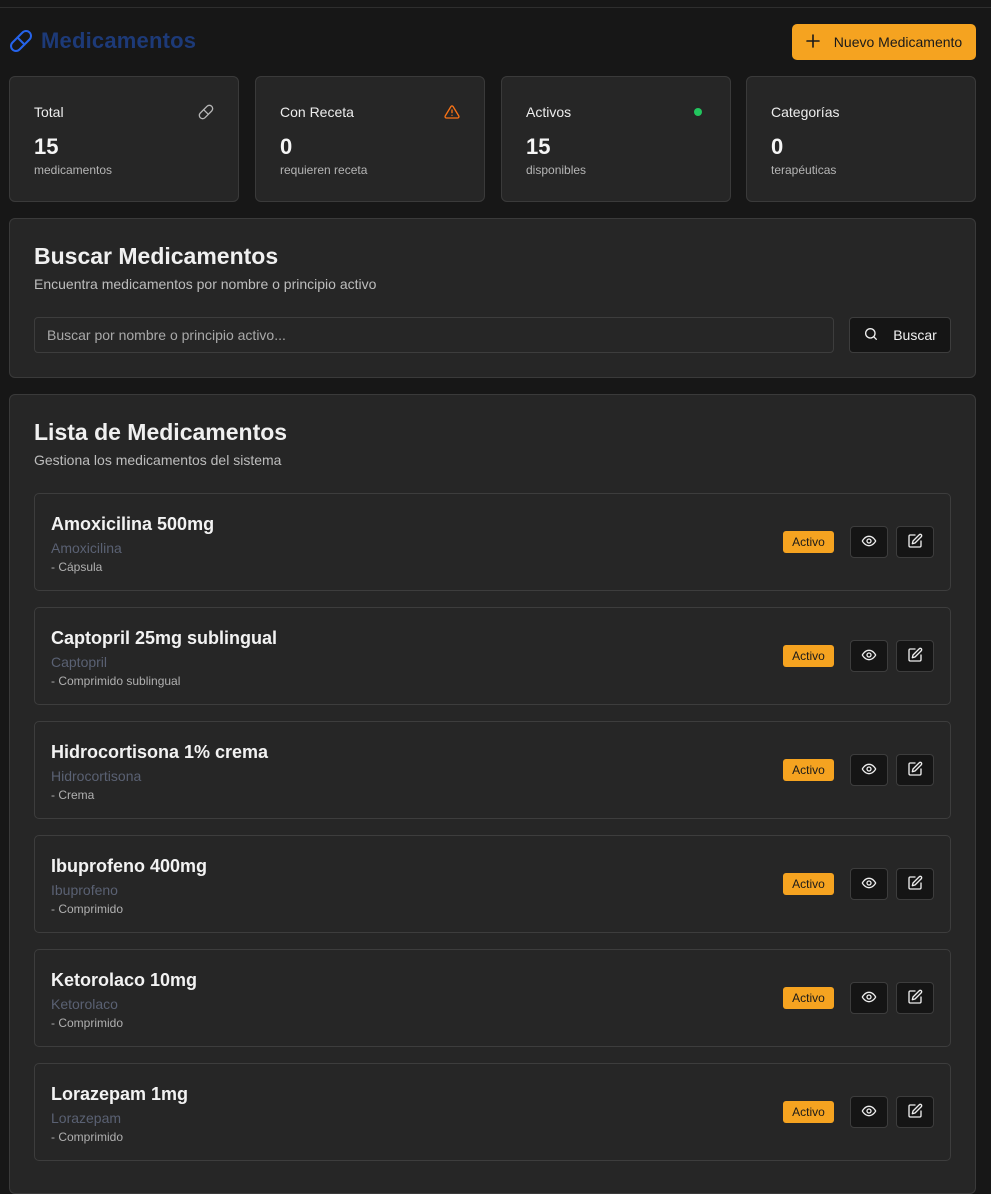  Describe the element at coordinates (556, 170) in the screenshot. I see `stat-subtitle: disponibles` at that location.